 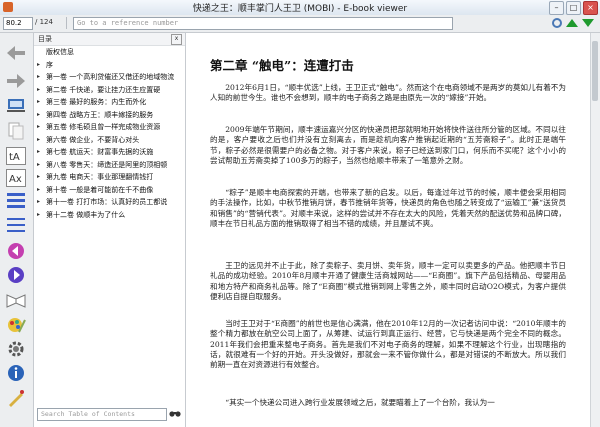 I want to click on window-controls: – □ ×, so click(x=573, y=8).